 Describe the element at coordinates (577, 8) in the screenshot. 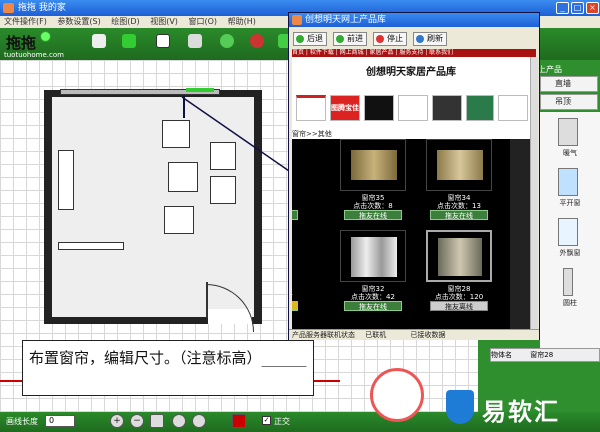

I see `maximize-button: □` at that location.